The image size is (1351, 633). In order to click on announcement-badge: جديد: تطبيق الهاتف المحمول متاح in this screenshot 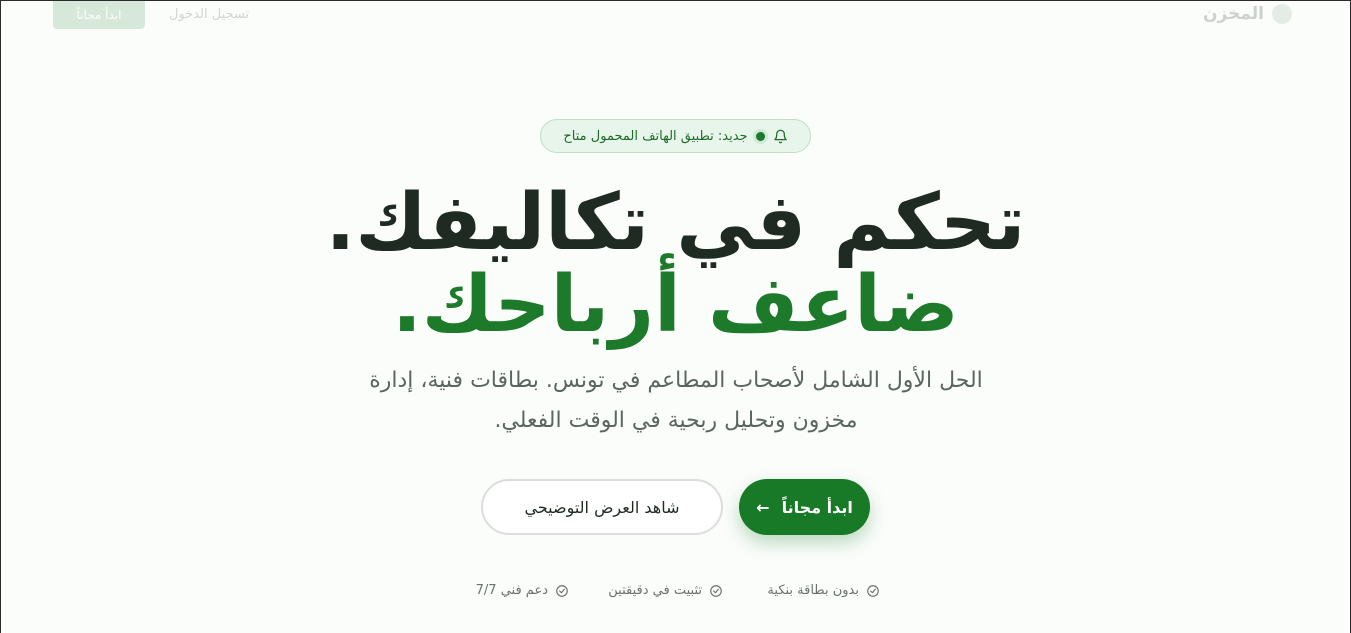, I will do `click(675, 136)`.